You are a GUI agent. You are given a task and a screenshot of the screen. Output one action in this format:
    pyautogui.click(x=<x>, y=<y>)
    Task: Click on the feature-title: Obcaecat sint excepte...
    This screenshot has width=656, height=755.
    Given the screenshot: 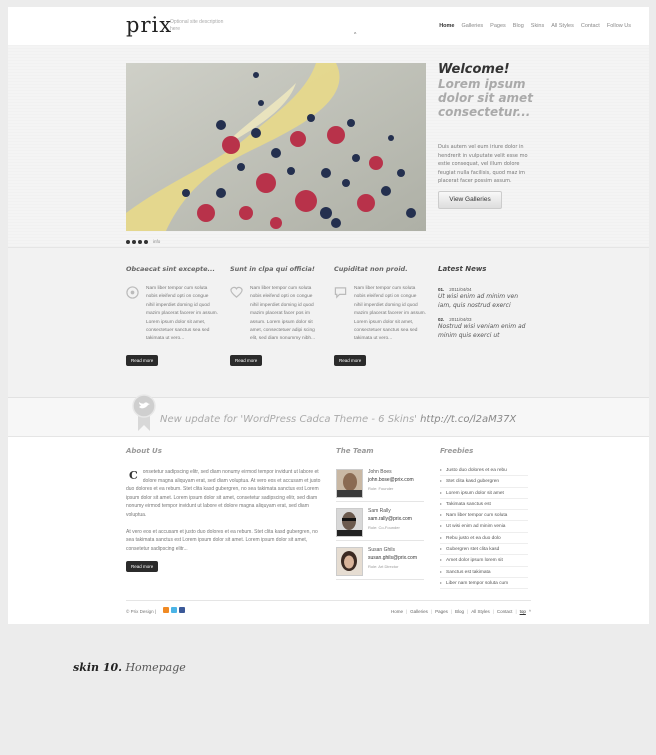 What is the action you would take?
    pyautogui.click(x=170, y=269)
    